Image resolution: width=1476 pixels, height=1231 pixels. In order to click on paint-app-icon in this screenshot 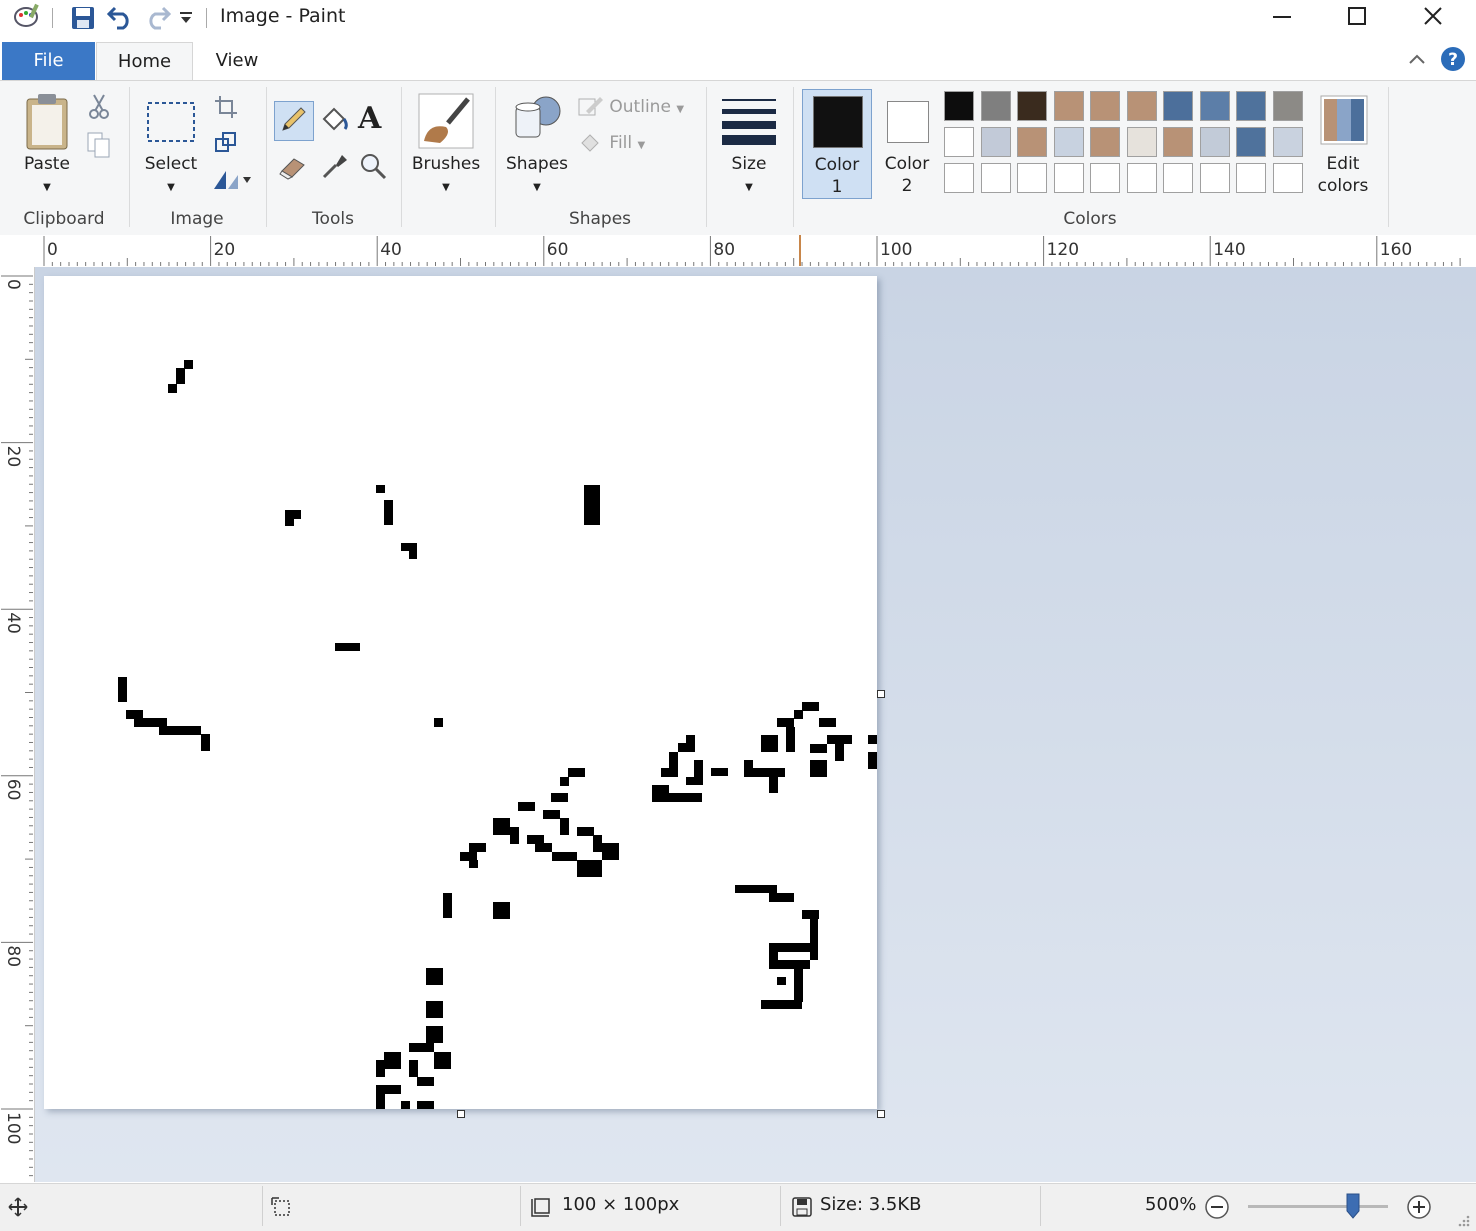, I will do `click(27, 16)`.